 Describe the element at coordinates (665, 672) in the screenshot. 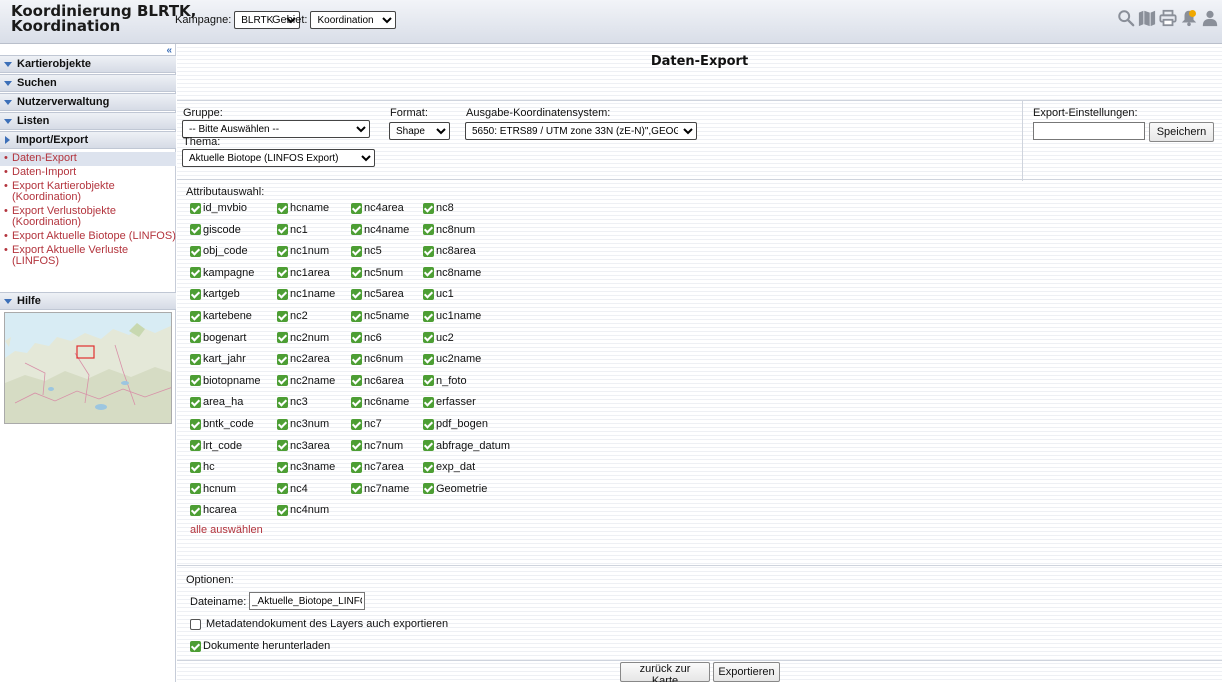

I see `back-to-map-button: zurück zur Karte` at that location.